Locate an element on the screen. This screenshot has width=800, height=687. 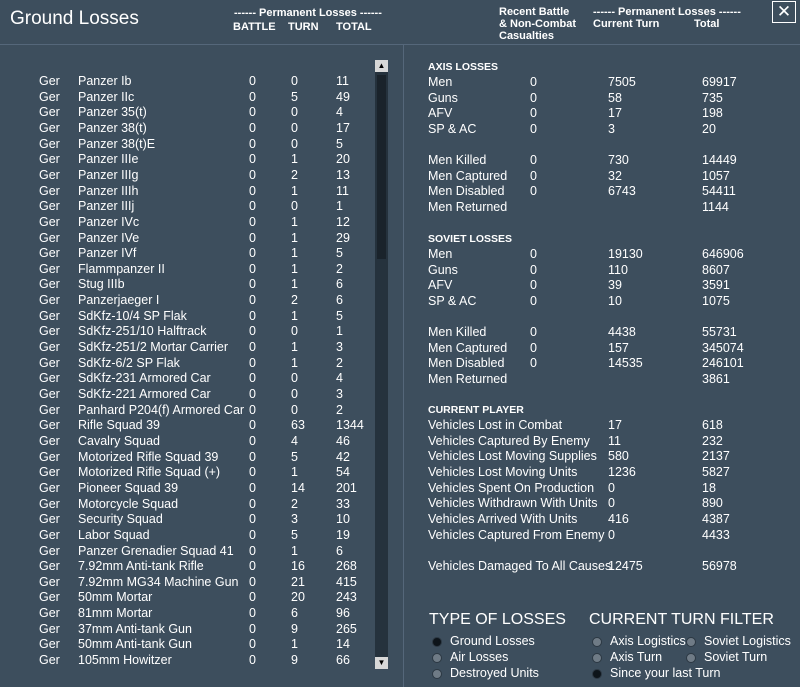
radio-air-losses: Air Losses is located at coordinates (470, 657).